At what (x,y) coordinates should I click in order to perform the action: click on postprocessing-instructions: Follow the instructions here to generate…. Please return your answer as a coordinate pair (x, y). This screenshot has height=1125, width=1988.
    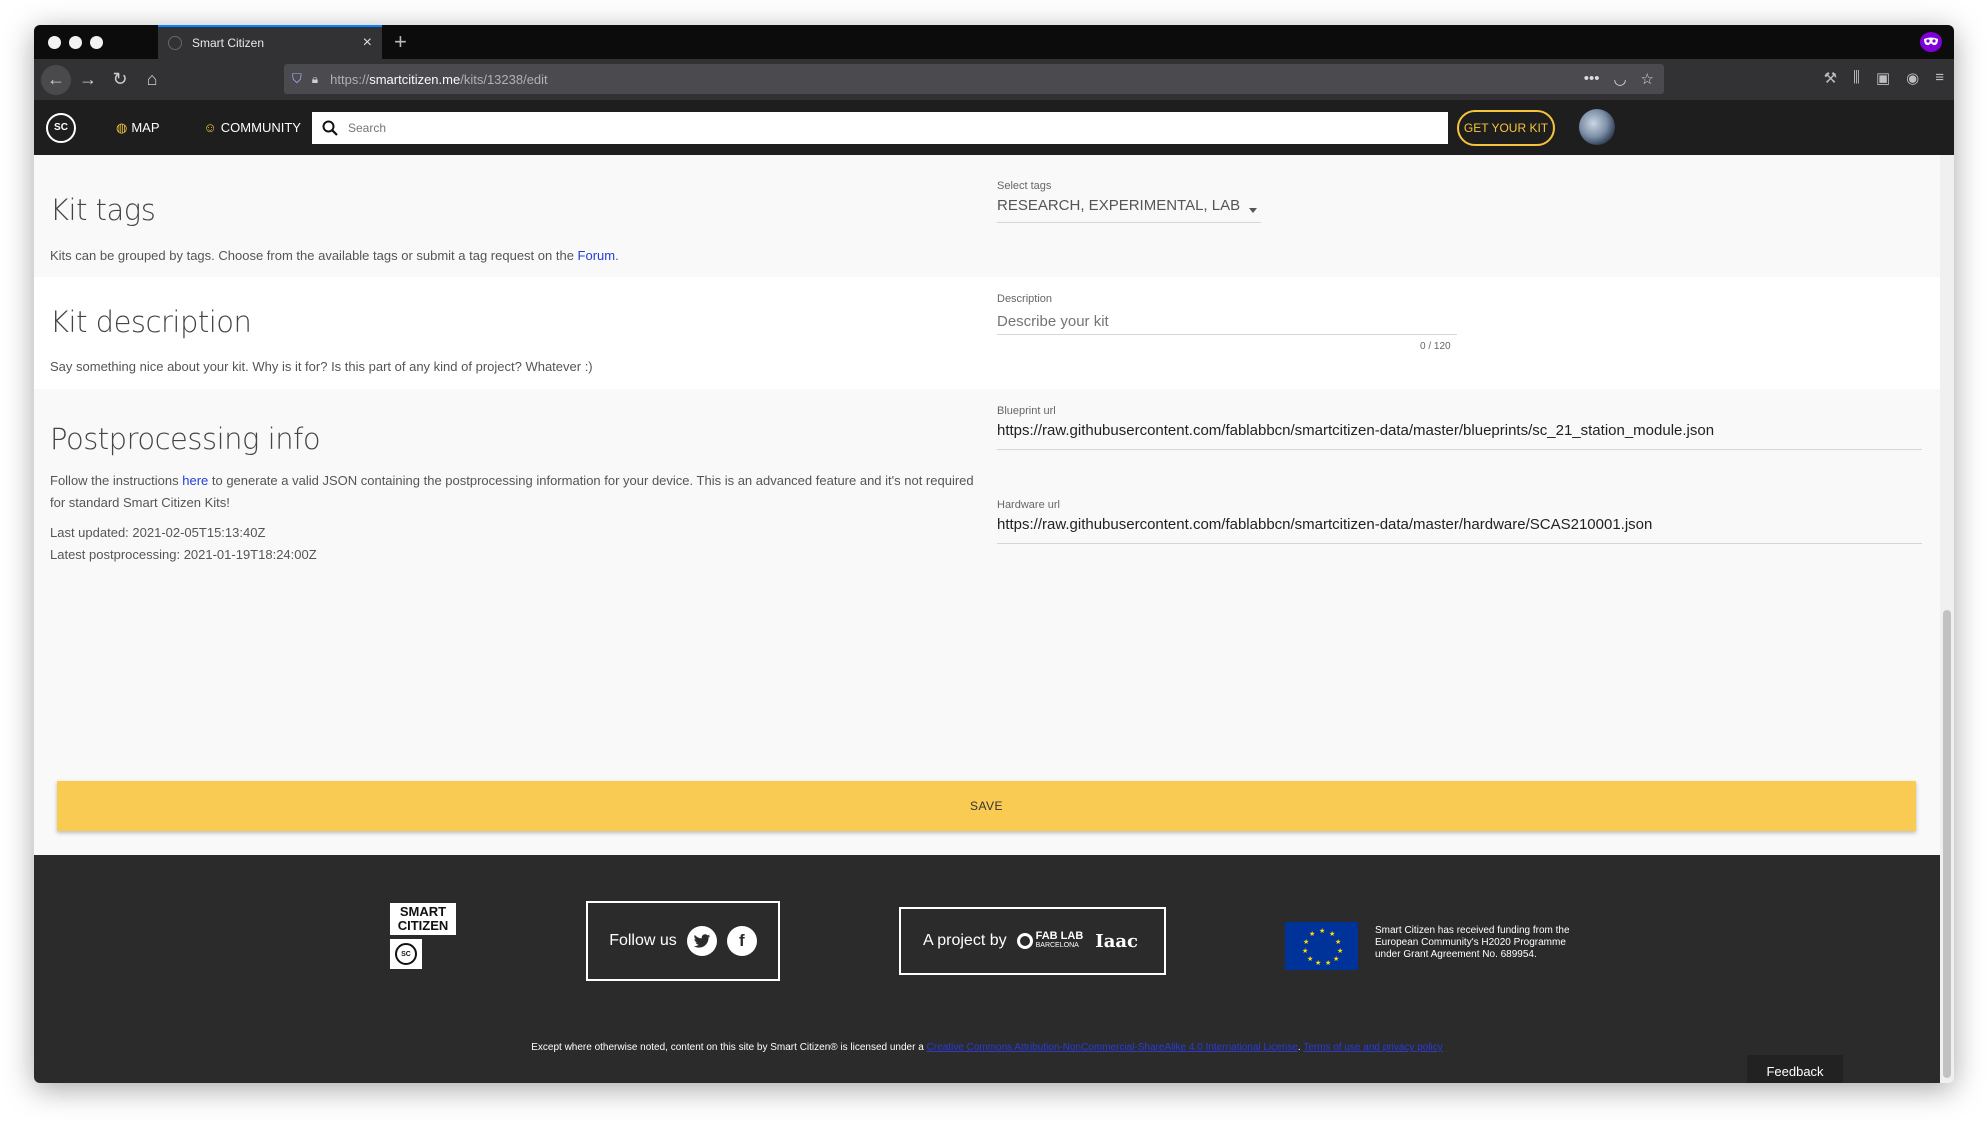
    Looking at the image, I should click on (515, 492).